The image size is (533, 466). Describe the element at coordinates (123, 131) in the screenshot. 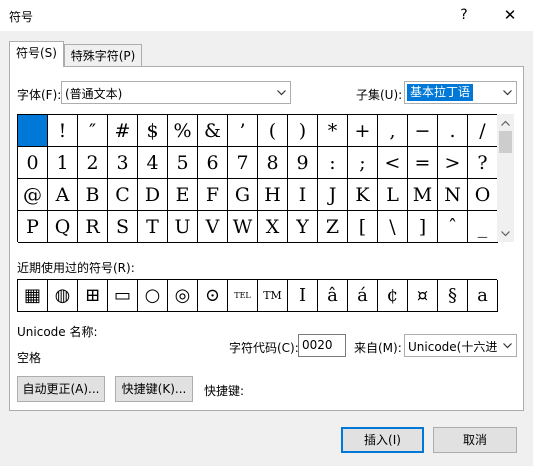

I see `symbol-cell: #` at that location.